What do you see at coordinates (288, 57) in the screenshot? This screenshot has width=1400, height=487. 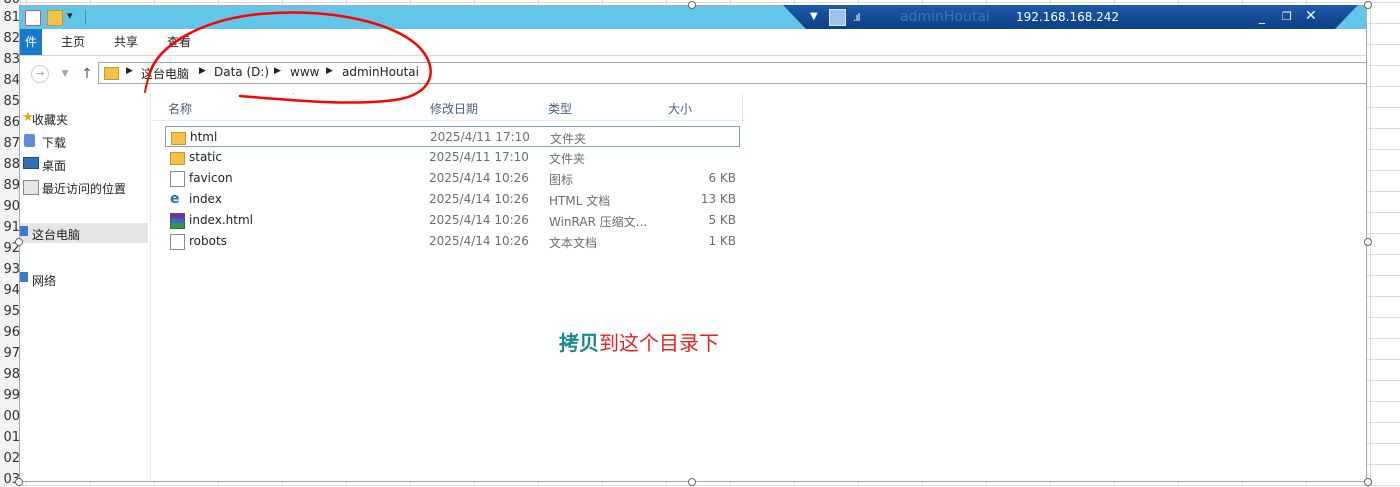 I see `red-circle-annotation` at bounding box center [288, 57].